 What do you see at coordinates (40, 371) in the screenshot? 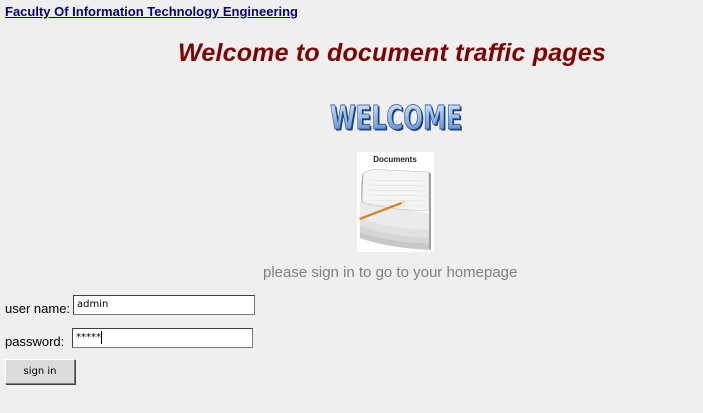
I see `signin-button: sign in` at bounding box center [40, 371].